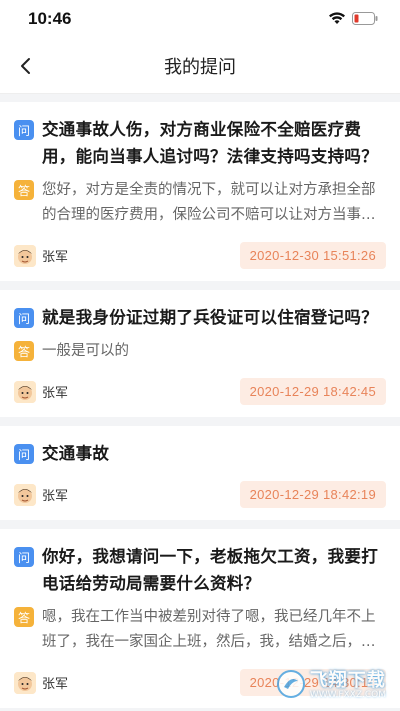 The height and width of the screenshot is (711, 400). I want to click on watermark-text: 飞翔下载, so click(347, 681).